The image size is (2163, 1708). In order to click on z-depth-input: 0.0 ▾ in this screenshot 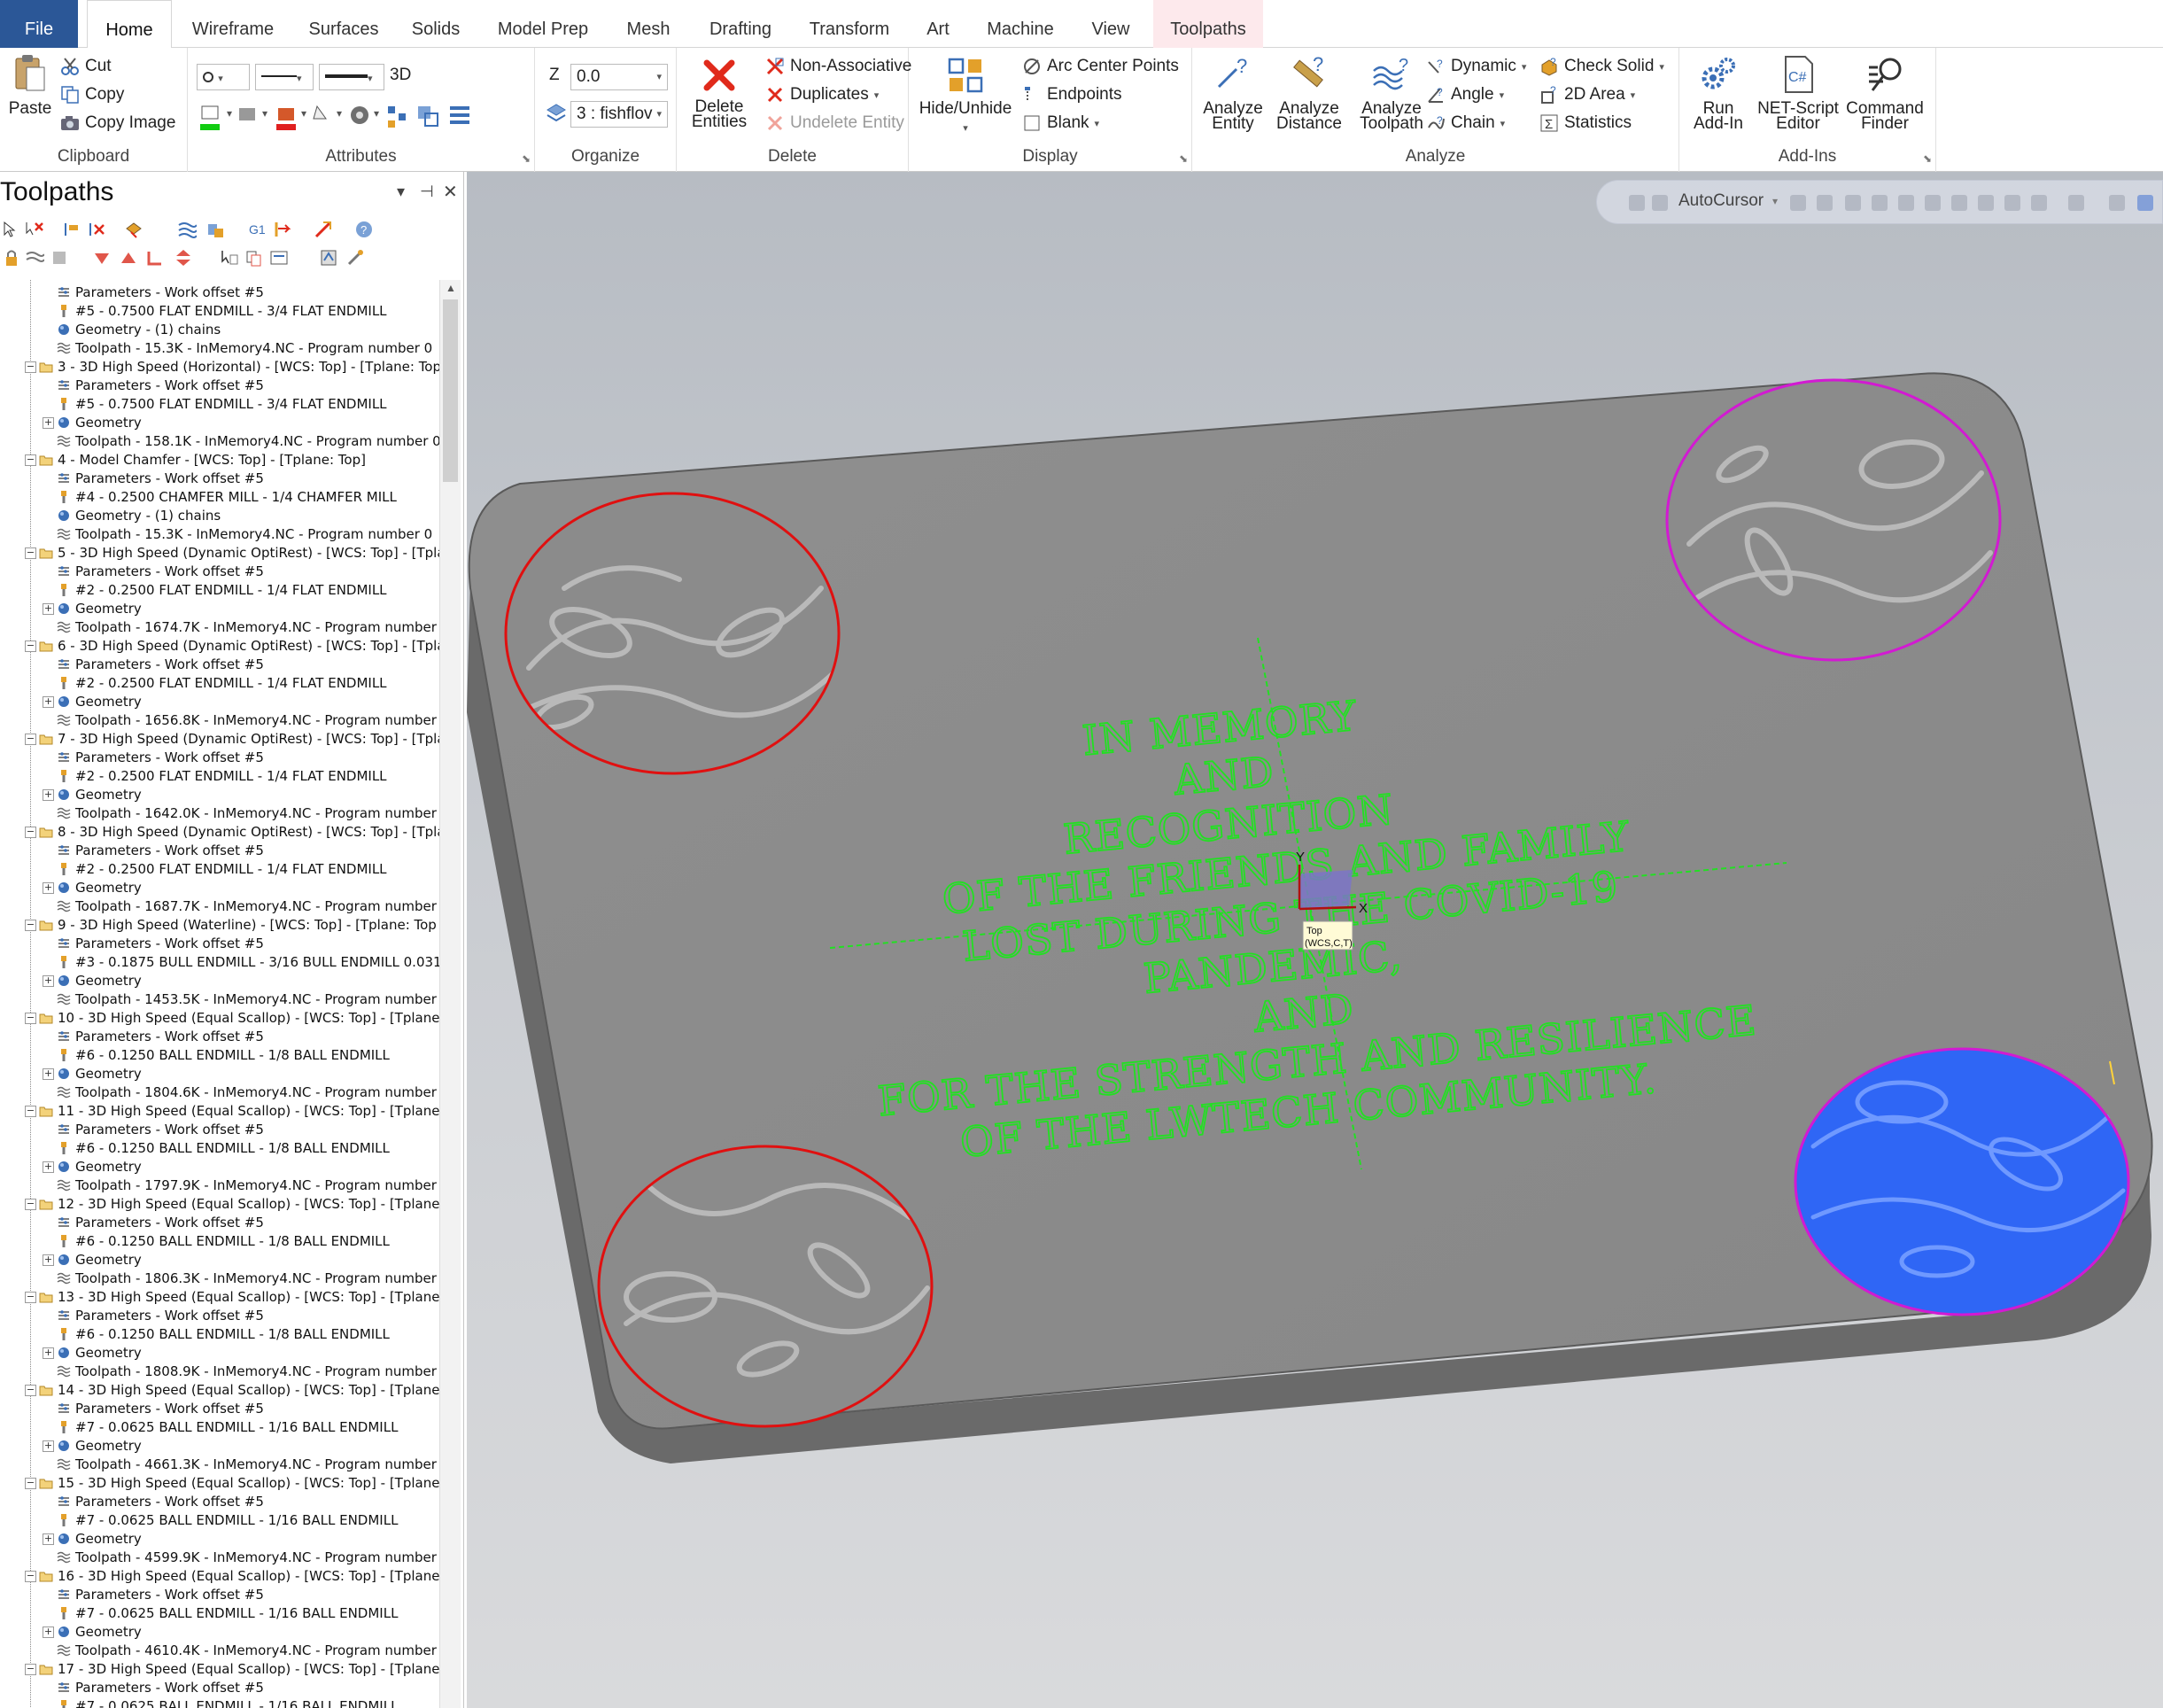, I will do `click(619, 77)`.